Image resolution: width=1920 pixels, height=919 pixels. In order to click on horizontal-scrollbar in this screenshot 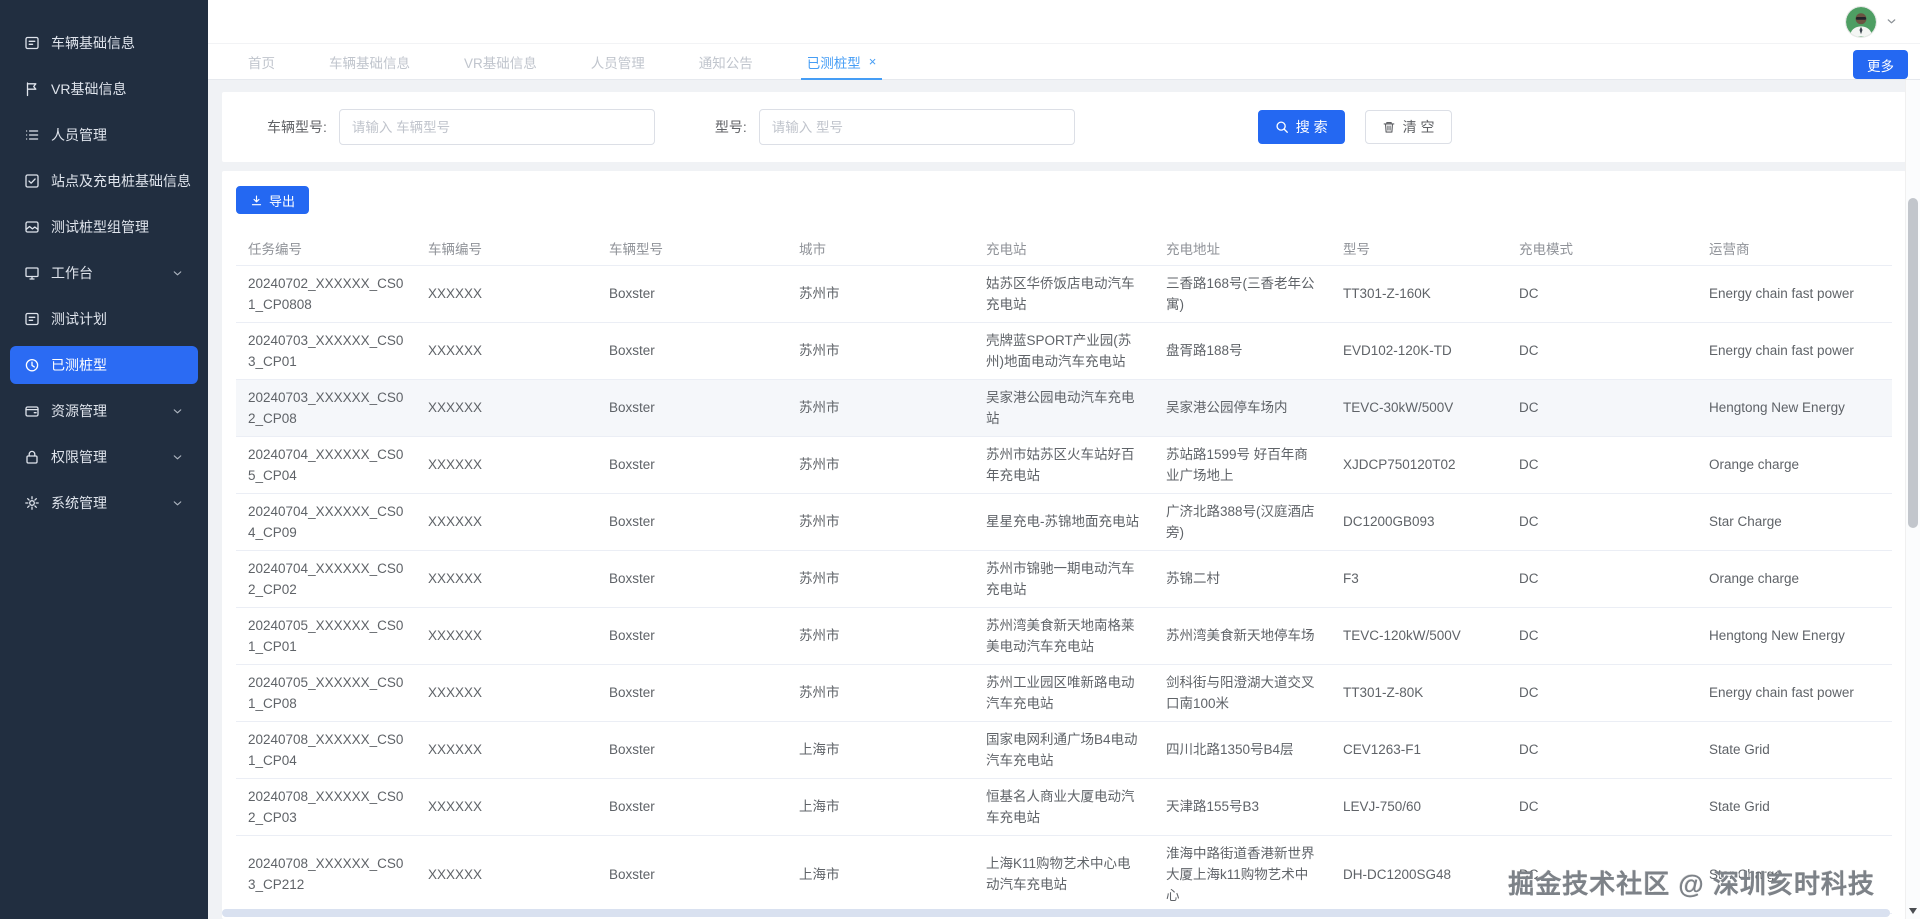, I will do `click(1056, 913)`.